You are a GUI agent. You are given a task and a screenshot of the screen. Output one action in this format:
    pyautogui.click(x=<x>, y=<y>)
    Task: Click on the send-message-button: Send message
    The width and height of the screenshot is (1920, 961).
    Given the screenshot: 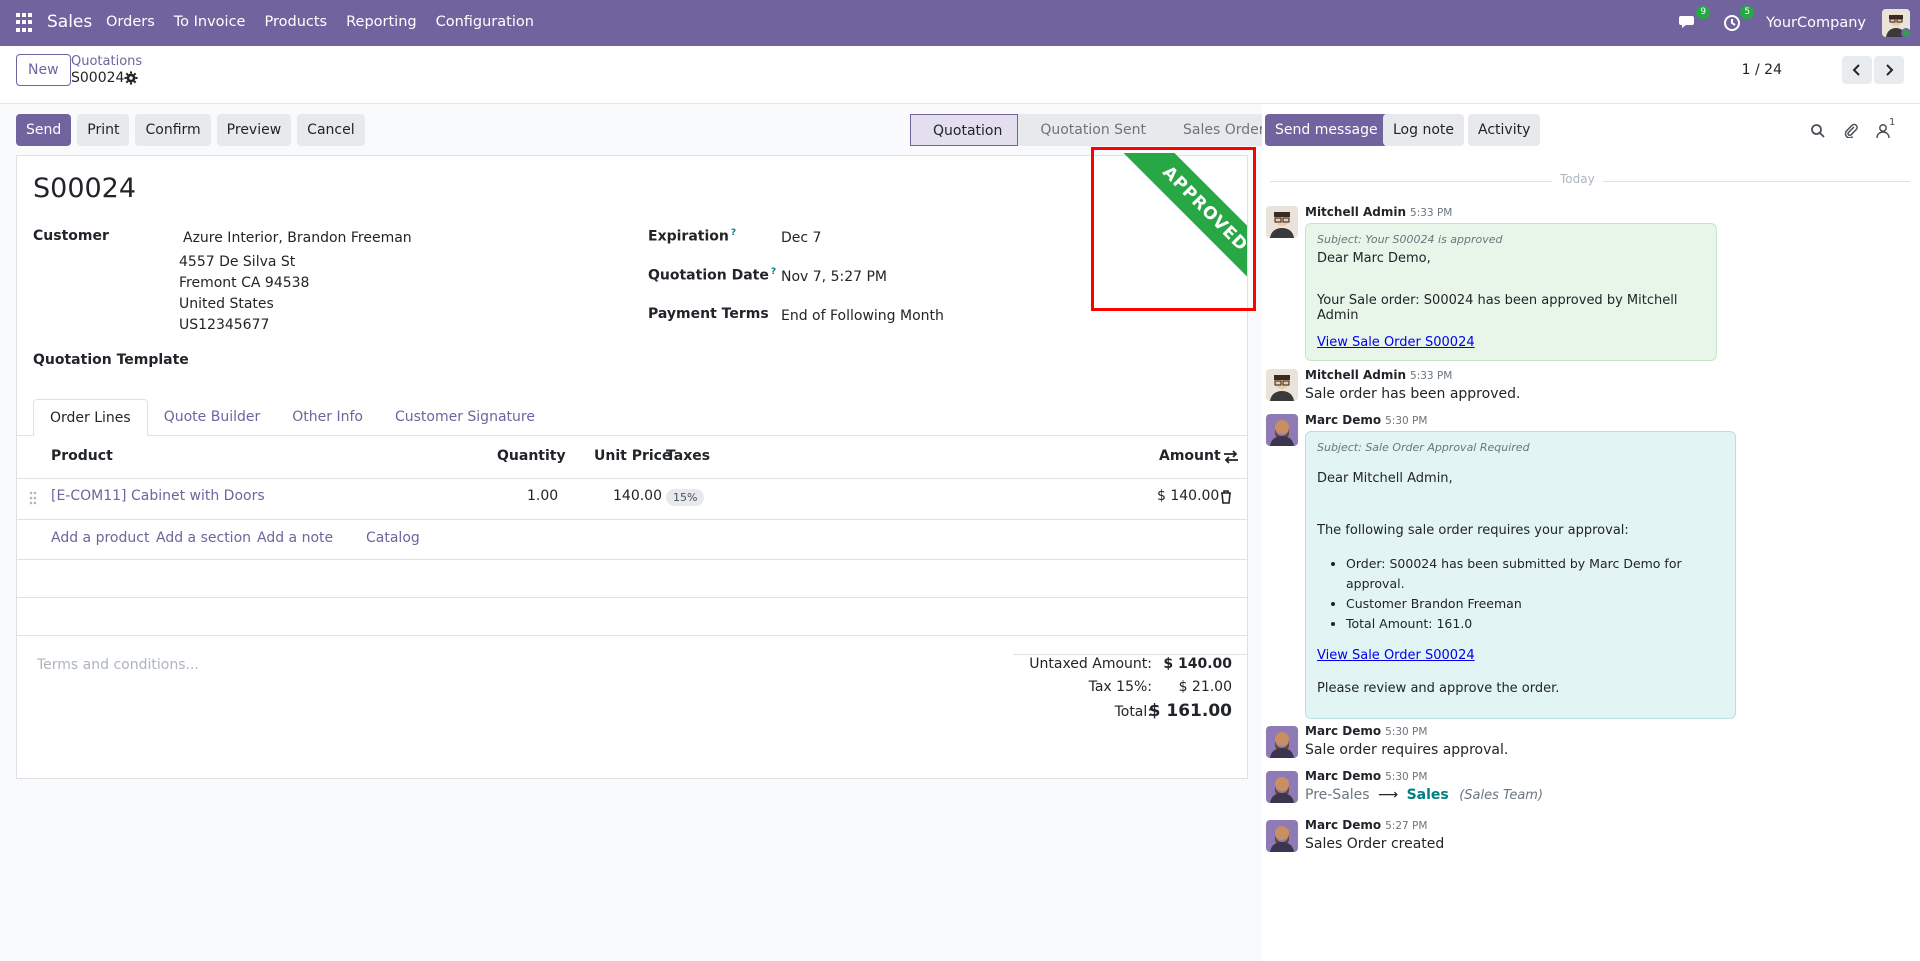 What is the action you would take?
    pyautogui.click(x=1326, y=130)
    